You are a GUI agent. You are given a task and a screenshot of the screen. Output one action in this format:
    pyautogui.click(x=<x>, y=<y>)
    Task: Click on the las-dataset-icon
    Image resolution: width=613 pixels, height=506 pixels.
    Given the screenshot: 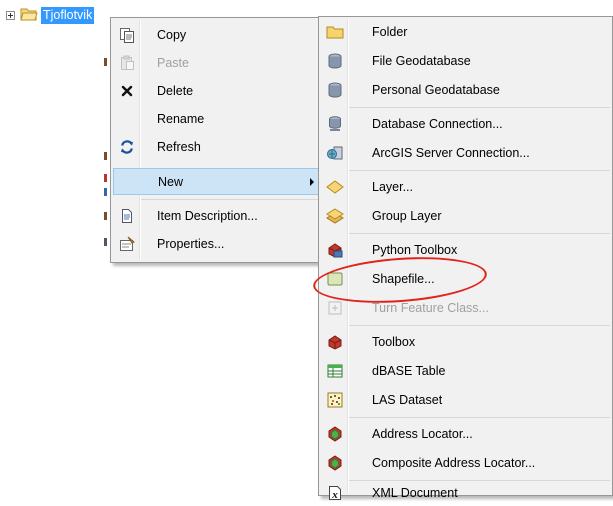 What is the action you would take?
    pyautogui.click(x=335, y=400)
    